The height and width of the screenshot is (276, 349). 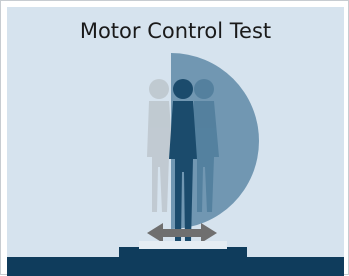 I want to click on force-platform-icon, so click(x=175, y=258).